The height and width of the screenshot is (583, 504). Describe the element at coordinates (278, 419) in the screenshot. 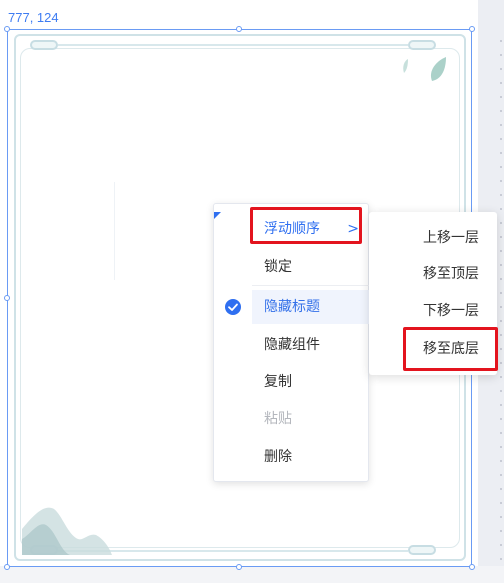

I see `menu-item-label: 粘贴` at that location.